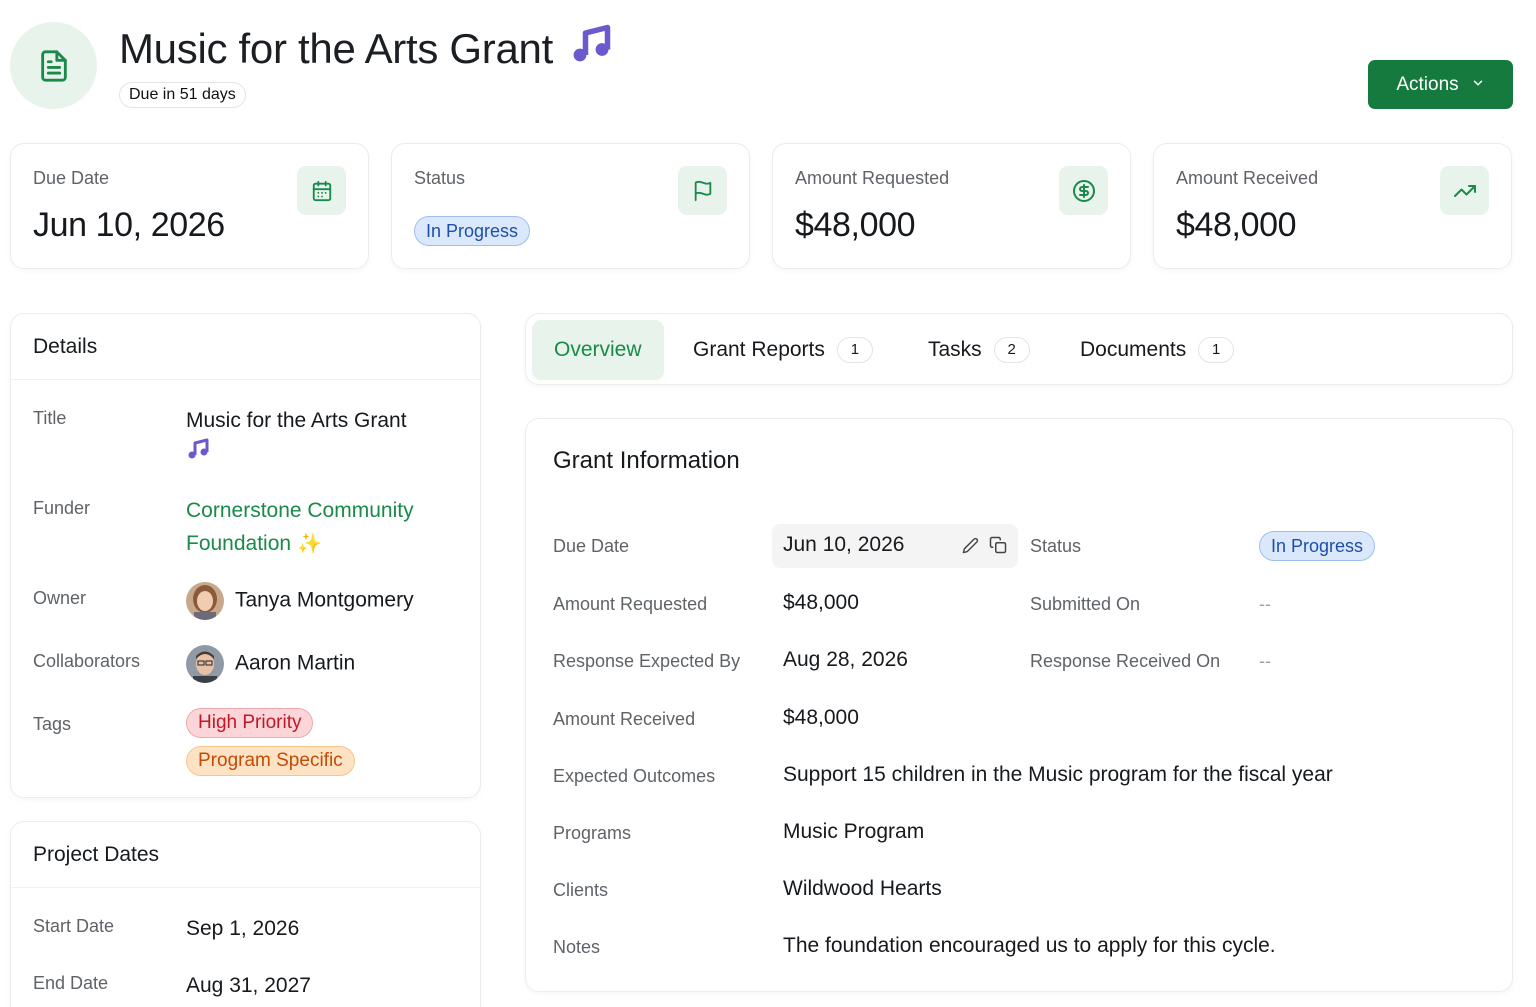 This screenshot has width=1536, height=1007. Describe the element at coordinates (129, 225) in the screenshot. I see `stat-value: Jun 10, 2026` at that location.